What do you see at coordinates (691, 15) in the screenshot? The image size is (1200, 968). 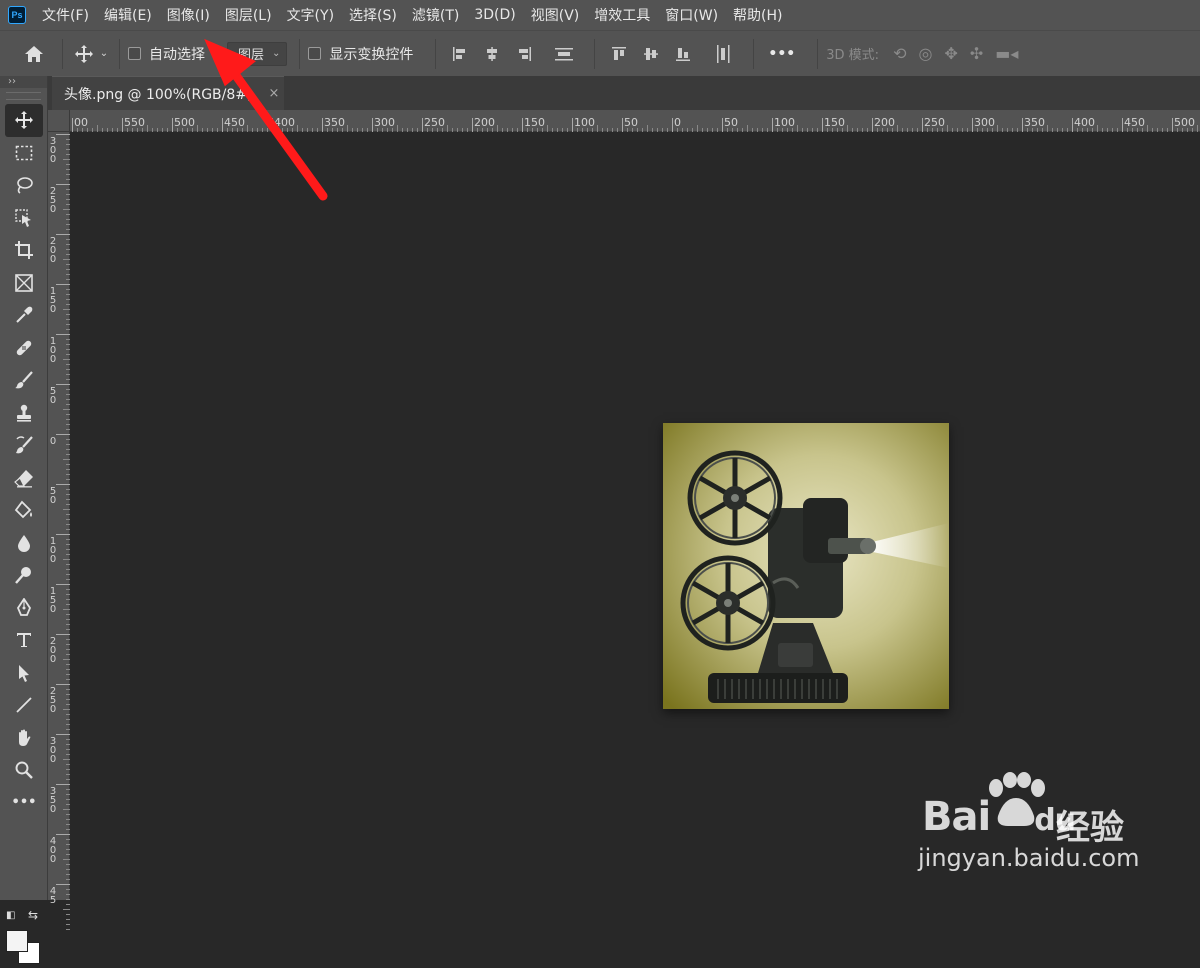 I see `menu-window: 窗口(W)` at bounding box center [691, 15].